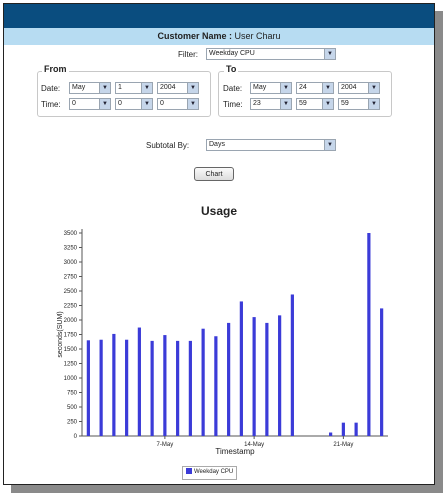  What do you see at coordinates (71, 307) in the screenshot?
I see `y-tick-label: 2250` at bounding box center [71, 307].